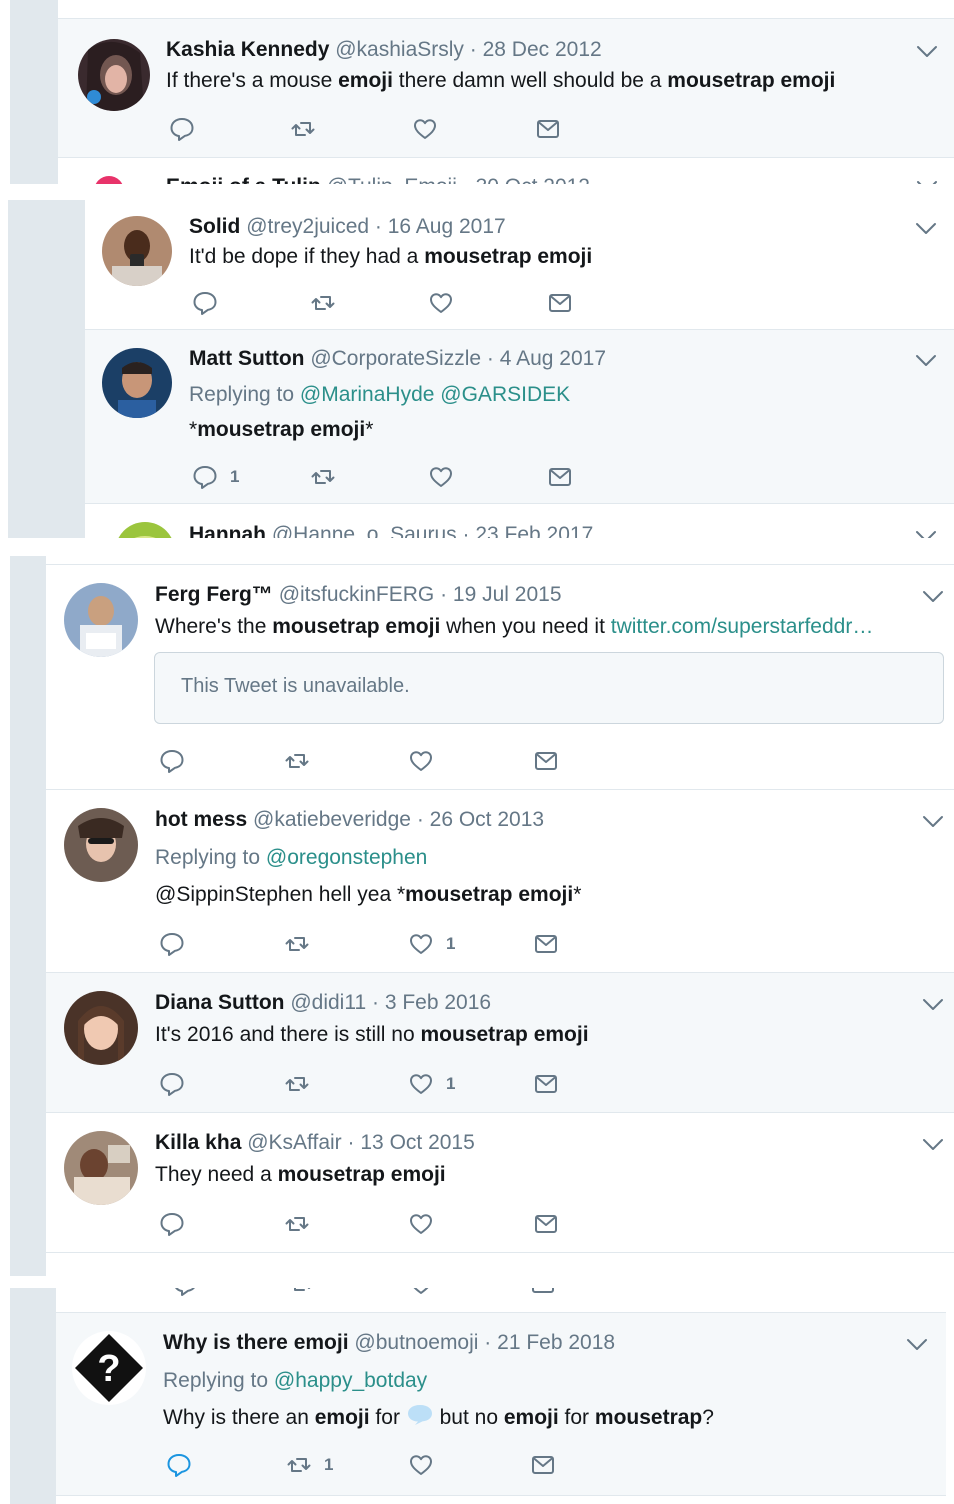  I want to click on tweet-date: 23 Feb 2017, so click(534, 530).